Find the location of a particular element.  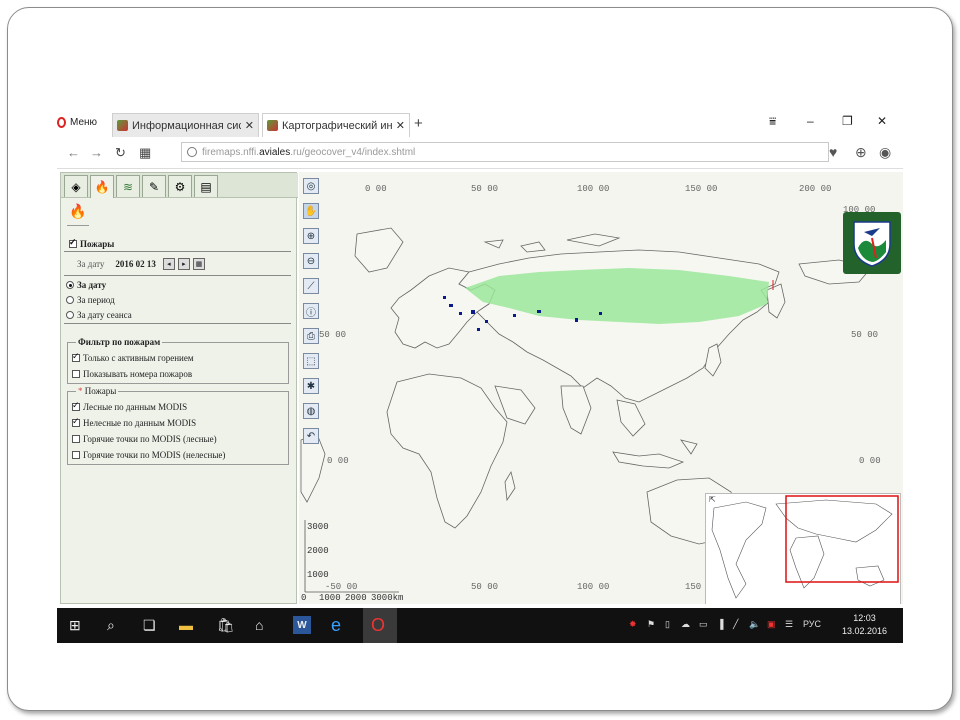

overview-map: ⇱ is located at coordinates (803, 548).